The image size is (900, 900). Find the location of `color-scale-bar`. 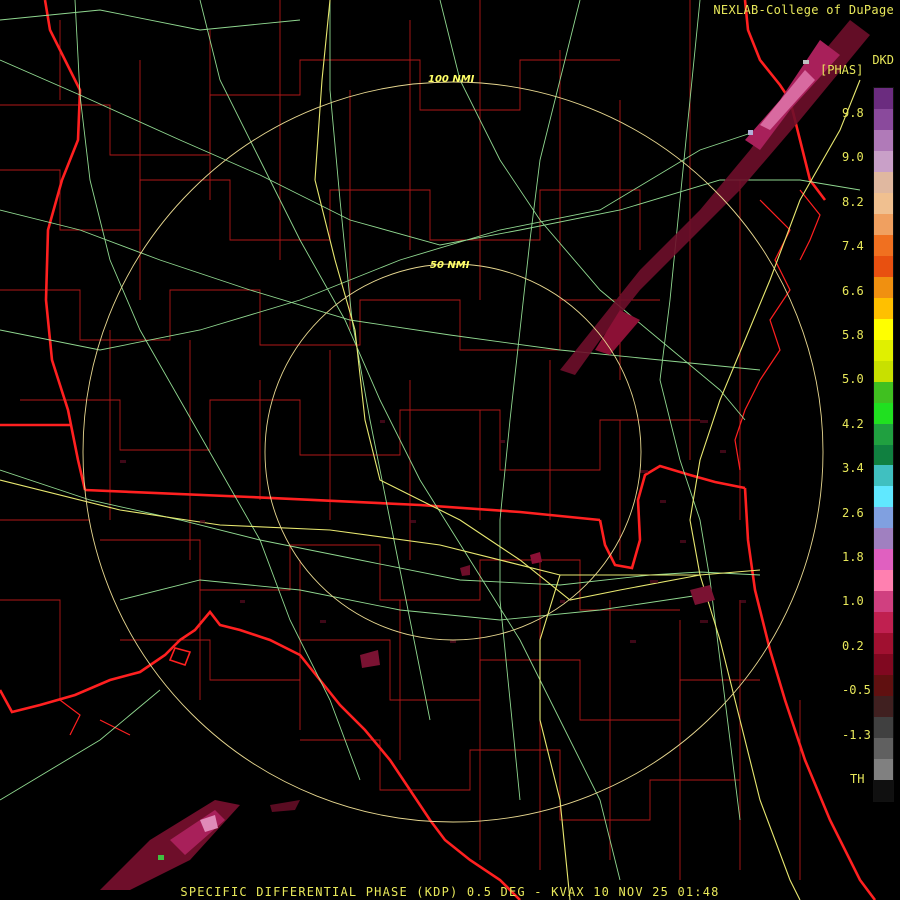

color-scale-bar is located at coordinates (883, 444).